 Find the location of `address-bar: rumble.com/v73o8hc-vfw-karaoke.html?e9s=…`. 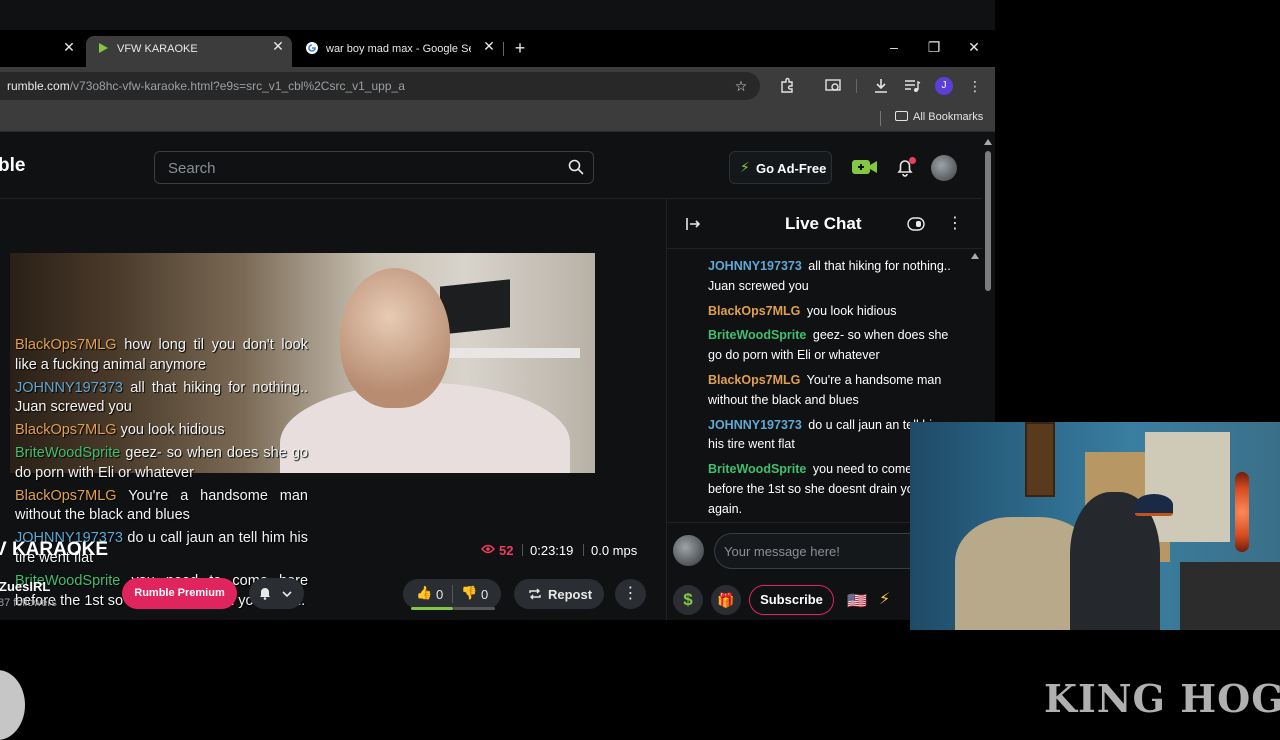

address-bar: rumble.com/v73o8hc-vfw-karaoke.html?e9s=… is located at coordinates (380, 86).